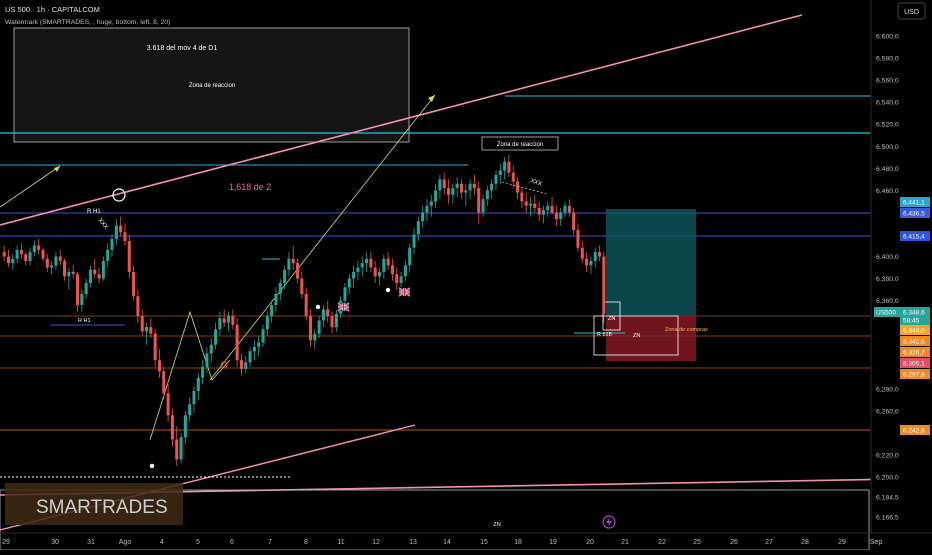 Image resolution: width=932 pixels, height=555 pixels. I want to click on time-tick-label: 8, so click(306, 542).